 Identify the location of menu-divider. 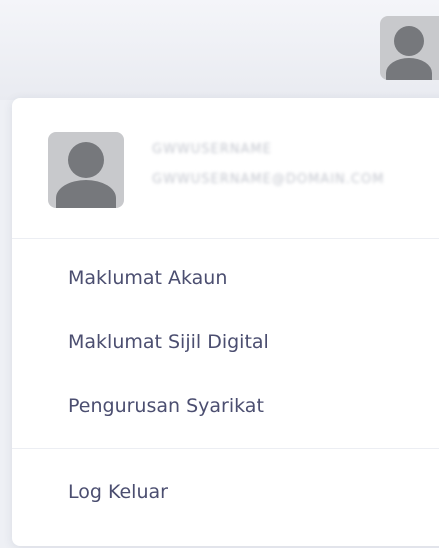
(225, 448).